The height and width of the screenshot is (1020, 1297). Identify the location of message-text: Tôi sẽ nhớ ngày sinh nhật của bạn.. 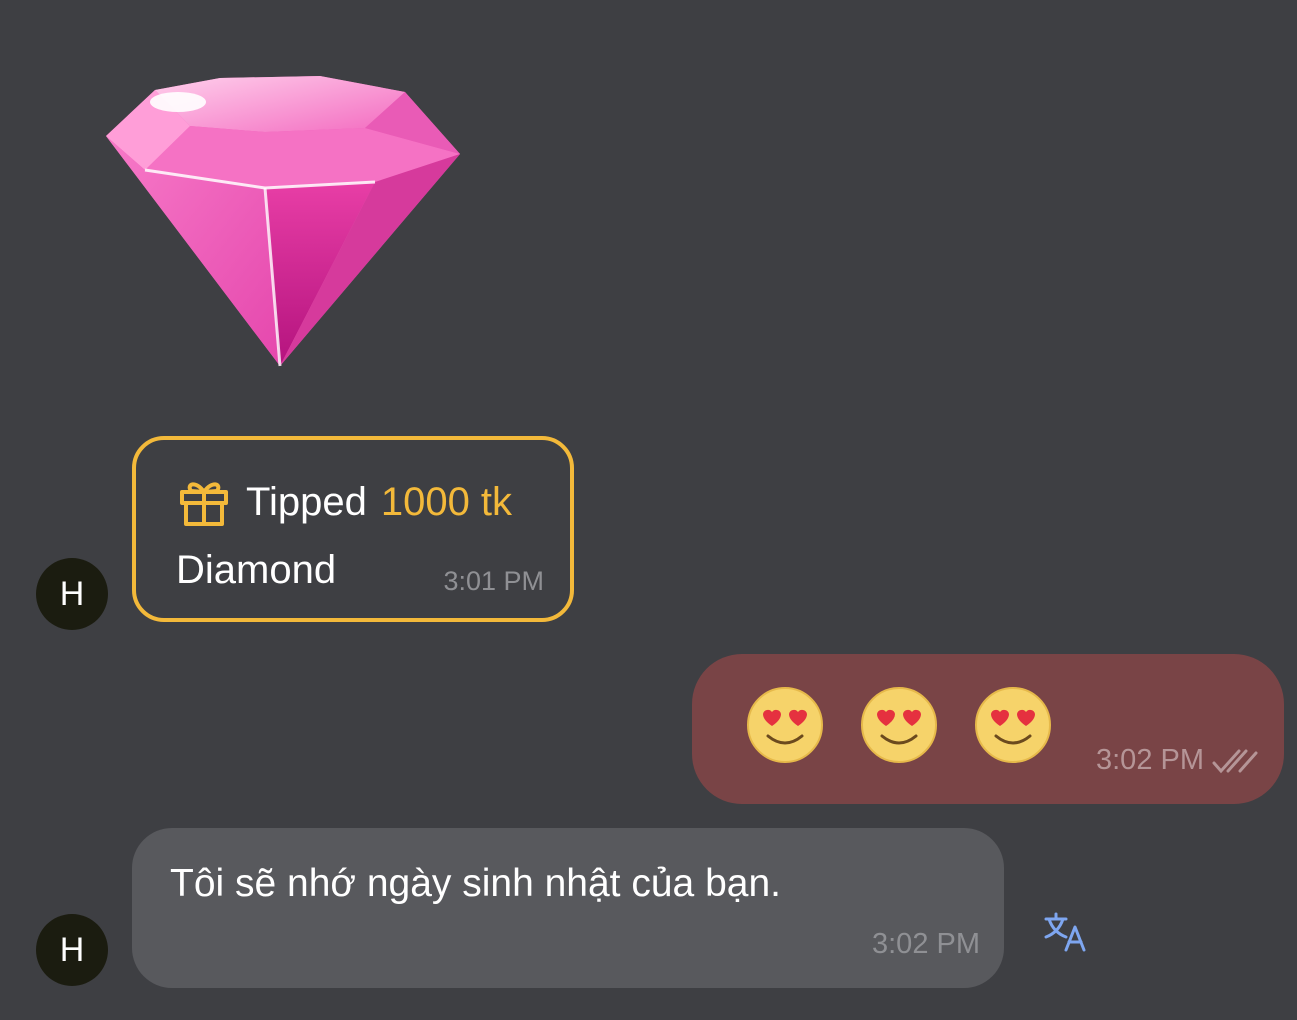
(475, 883).